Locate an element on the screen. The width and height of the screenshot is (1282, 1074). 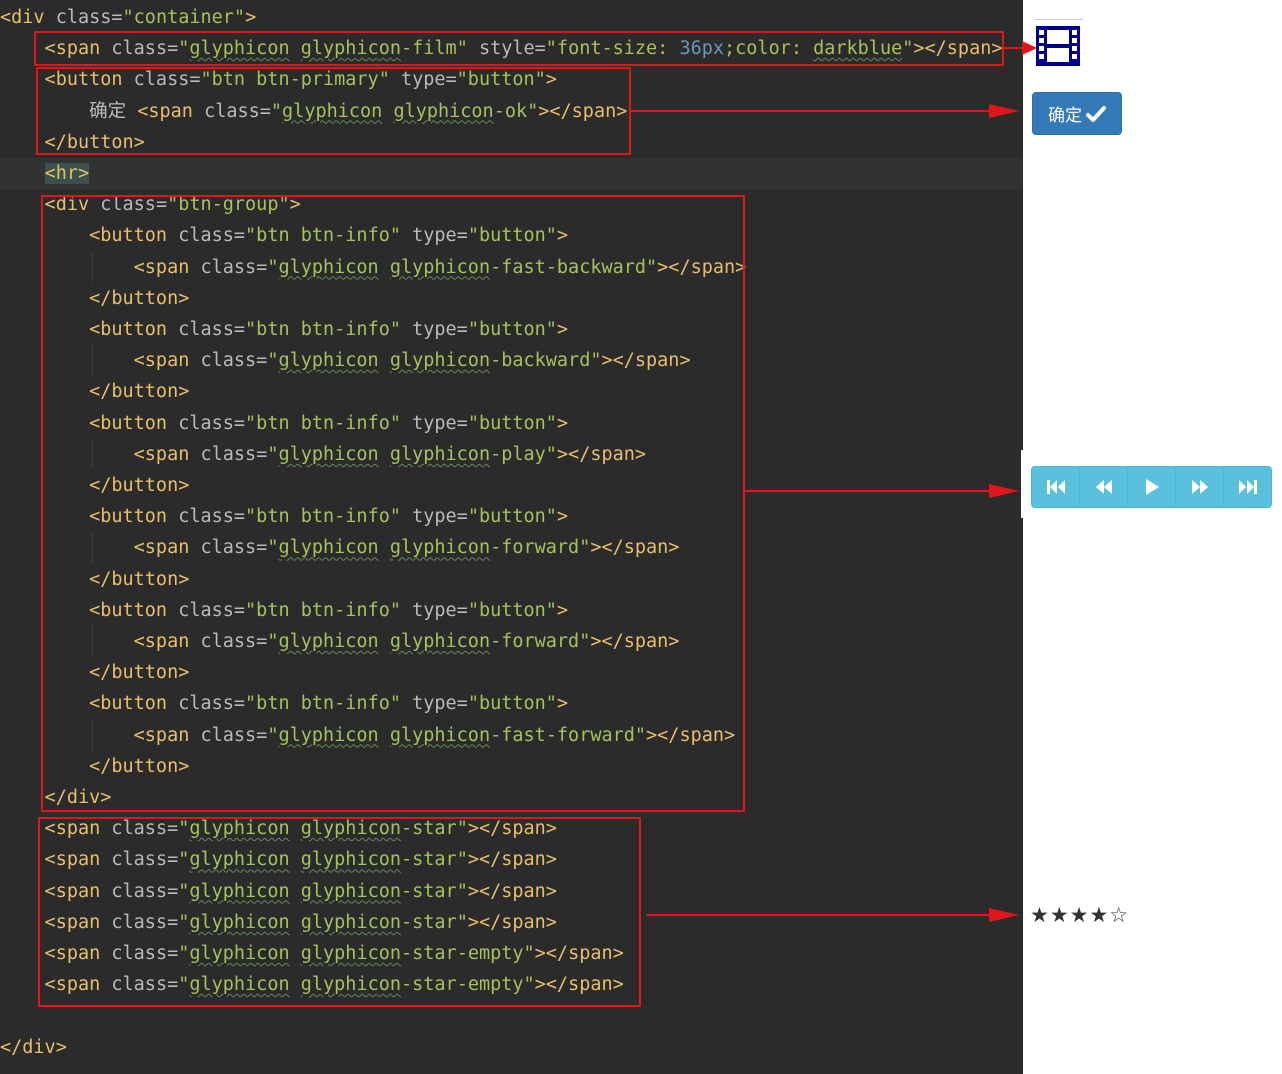
annotation-box-stars is located at coordinates (339, 912).